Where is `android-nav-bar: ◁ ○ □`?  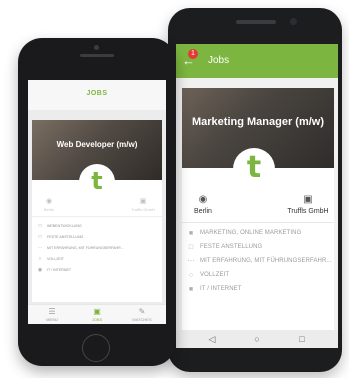 android-nav-bar: ◁ ○ □ is located at coordinates (257, 339).